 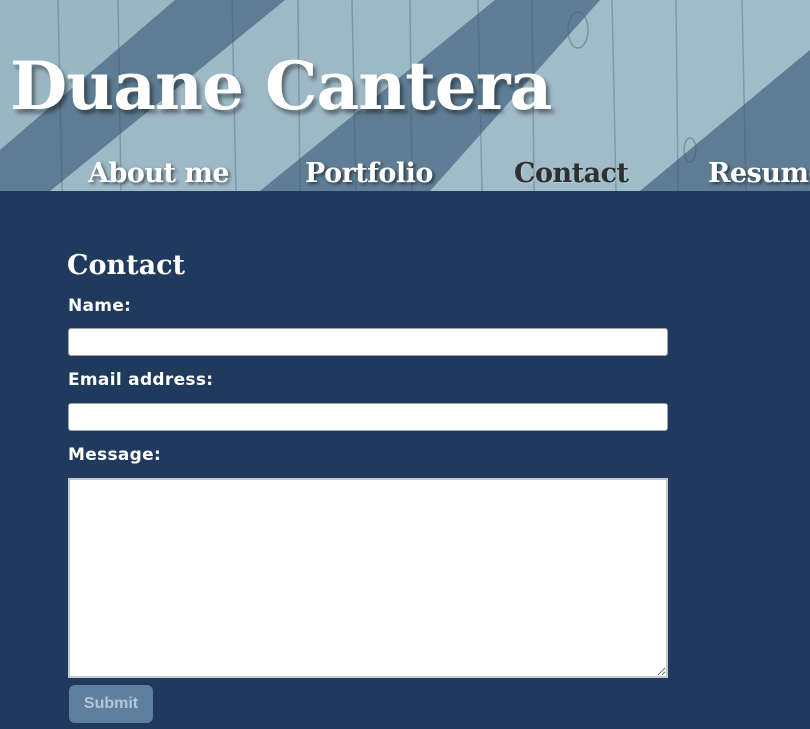 What do you see at coordinates (368, 417) in the screenshot?
I see `email-input` at bounding box center [368, 417].